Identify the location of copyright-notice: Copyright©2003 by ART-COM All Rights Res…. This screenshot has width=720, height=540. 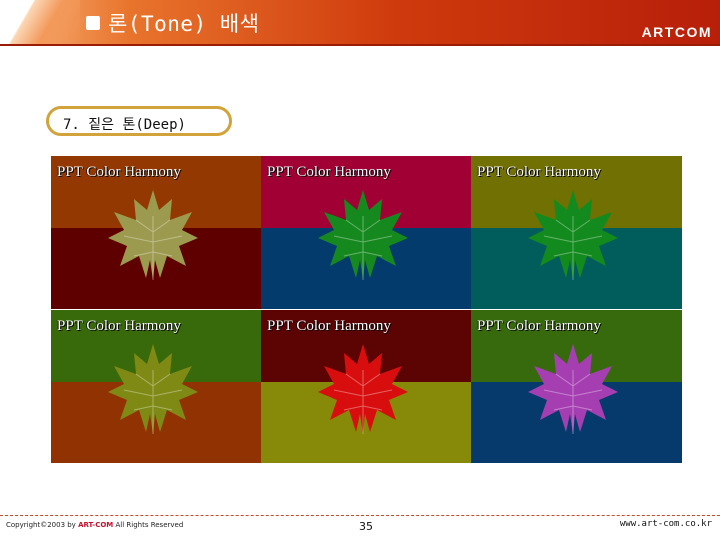
(94, 525).